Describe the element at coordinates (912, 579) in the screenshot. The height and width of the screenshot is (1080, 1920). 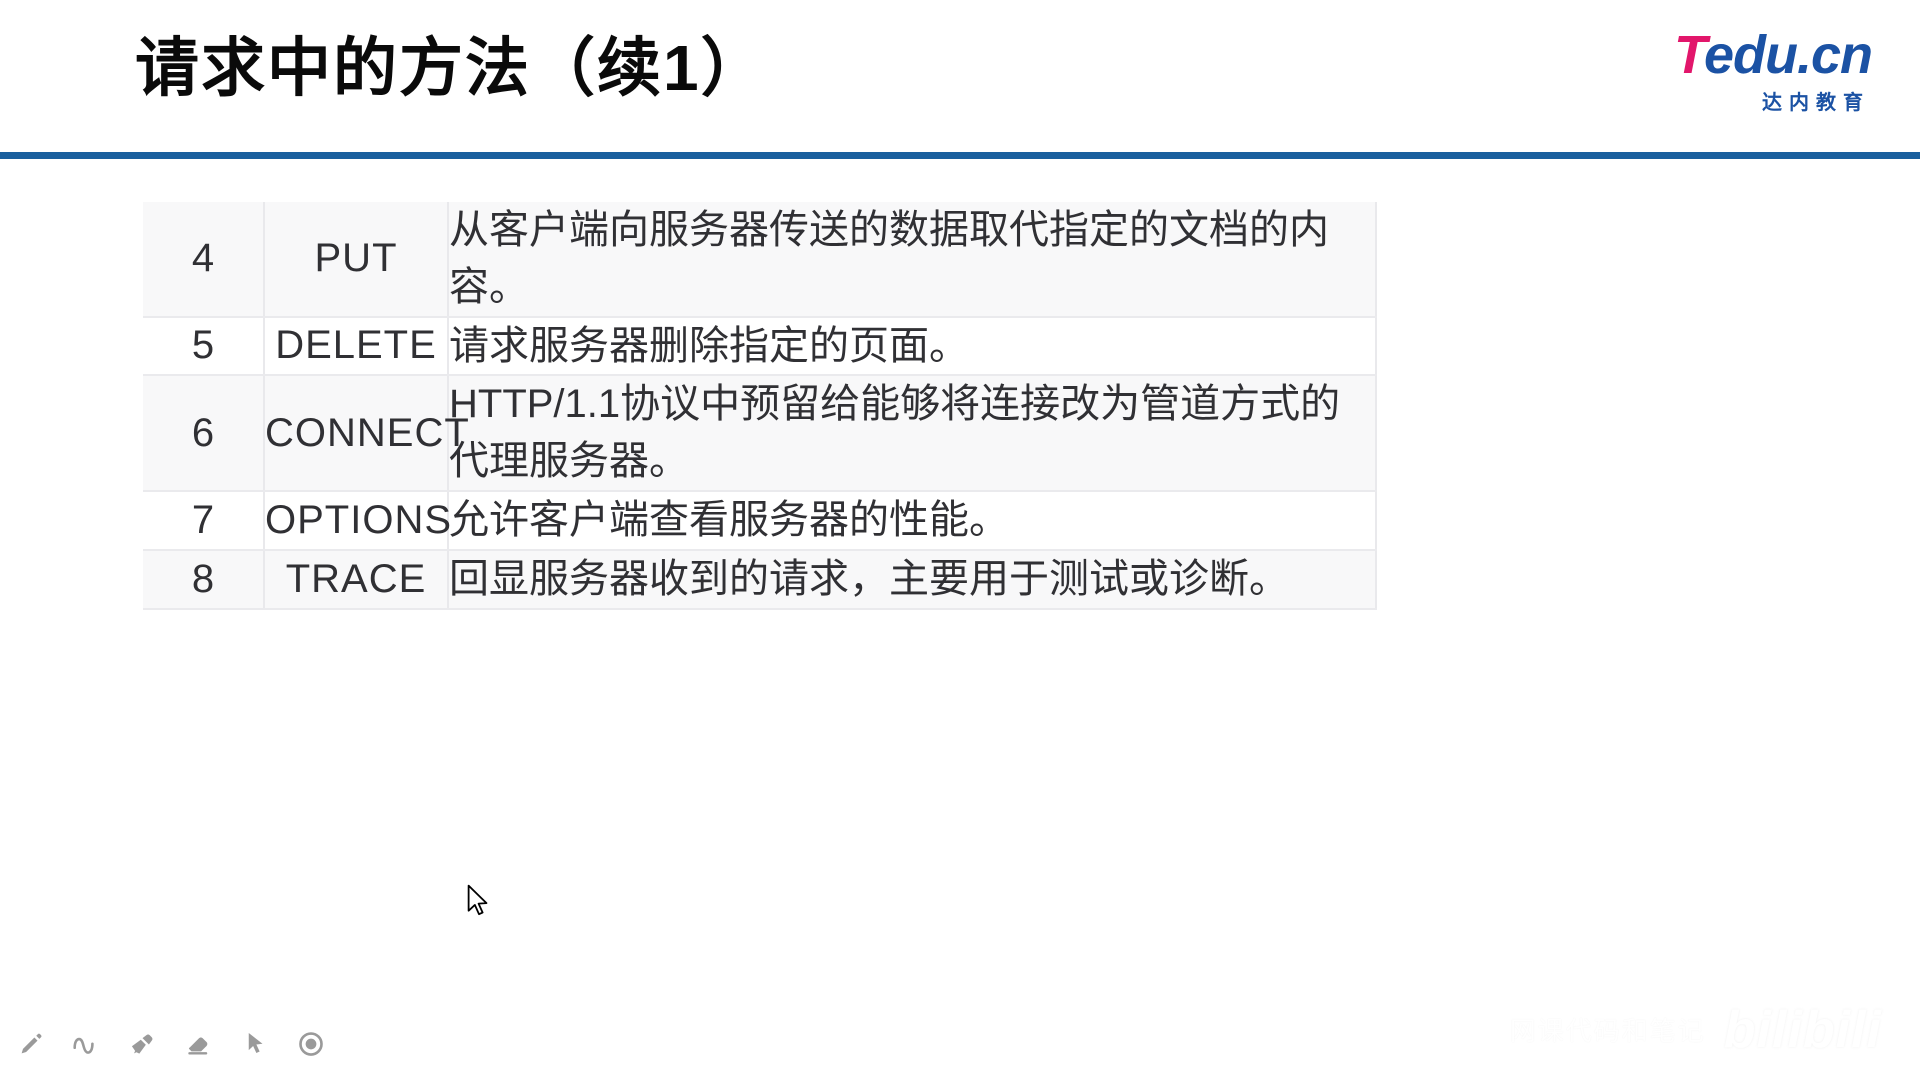
I see `row-description-cell: 回显服务器收到的请求，主要用于测试或诊断。` at that location.